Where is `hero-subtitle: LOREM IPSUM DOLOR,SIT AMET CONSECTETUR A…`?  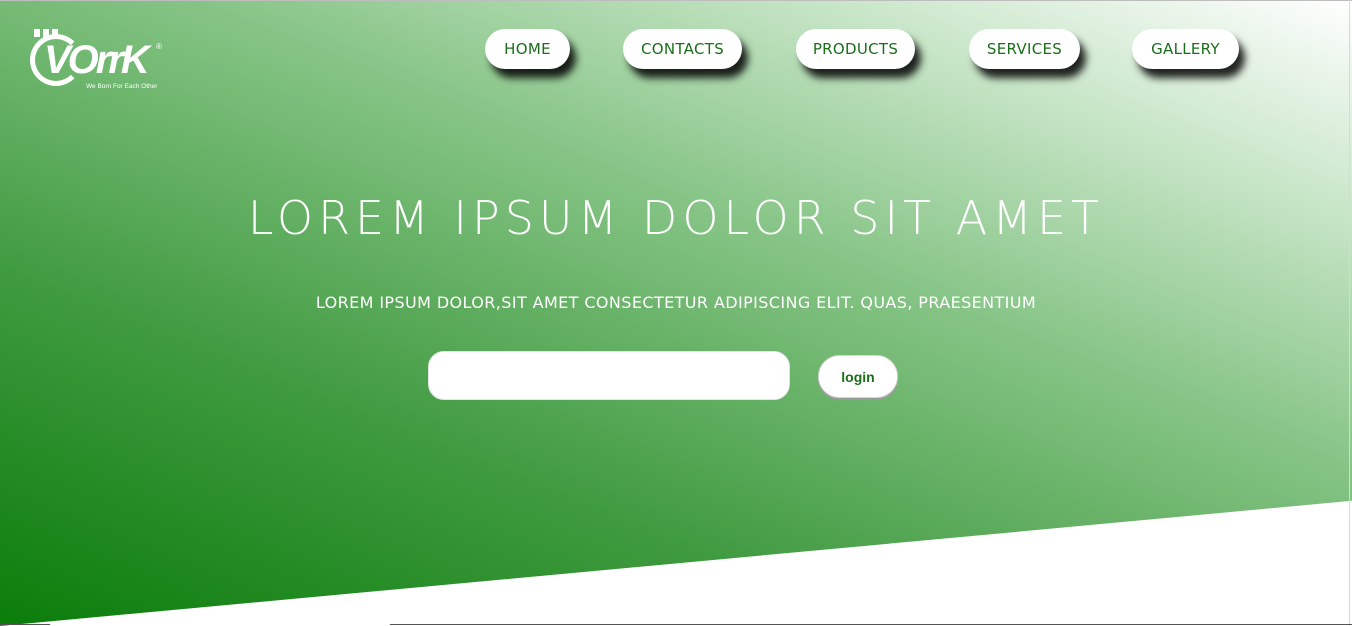
hero-subtitle: LOREM IPSUM DOLOR,SIT AMET CONSECTETUR A… is located at coordinates (676, 302).